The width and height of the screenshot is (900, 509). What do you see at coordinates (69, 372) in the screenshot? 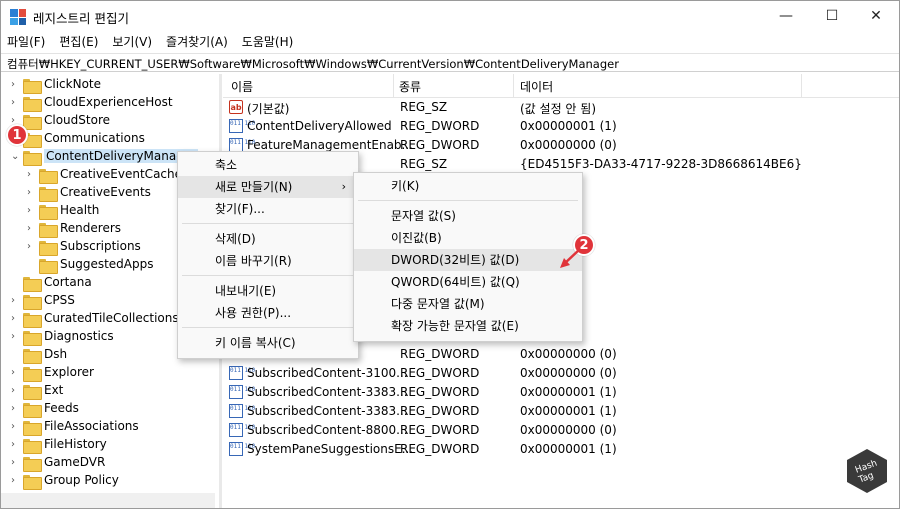
I see `tree-item-label: Explorer` at bounding box center [69, 372].